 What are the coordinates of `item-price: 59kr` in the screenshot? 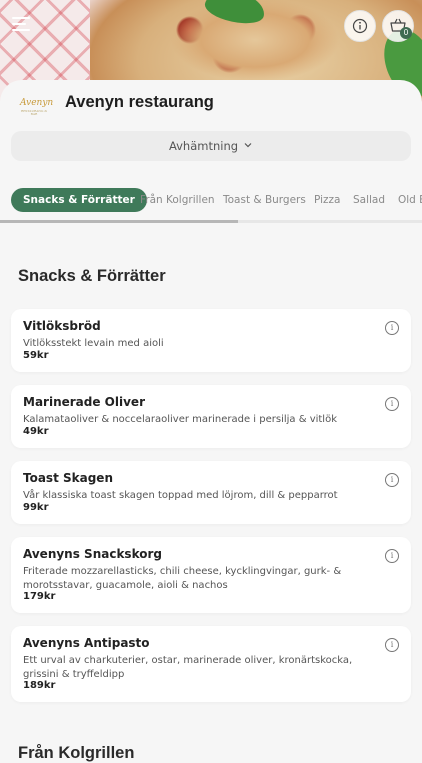 It's located at (36, 355).